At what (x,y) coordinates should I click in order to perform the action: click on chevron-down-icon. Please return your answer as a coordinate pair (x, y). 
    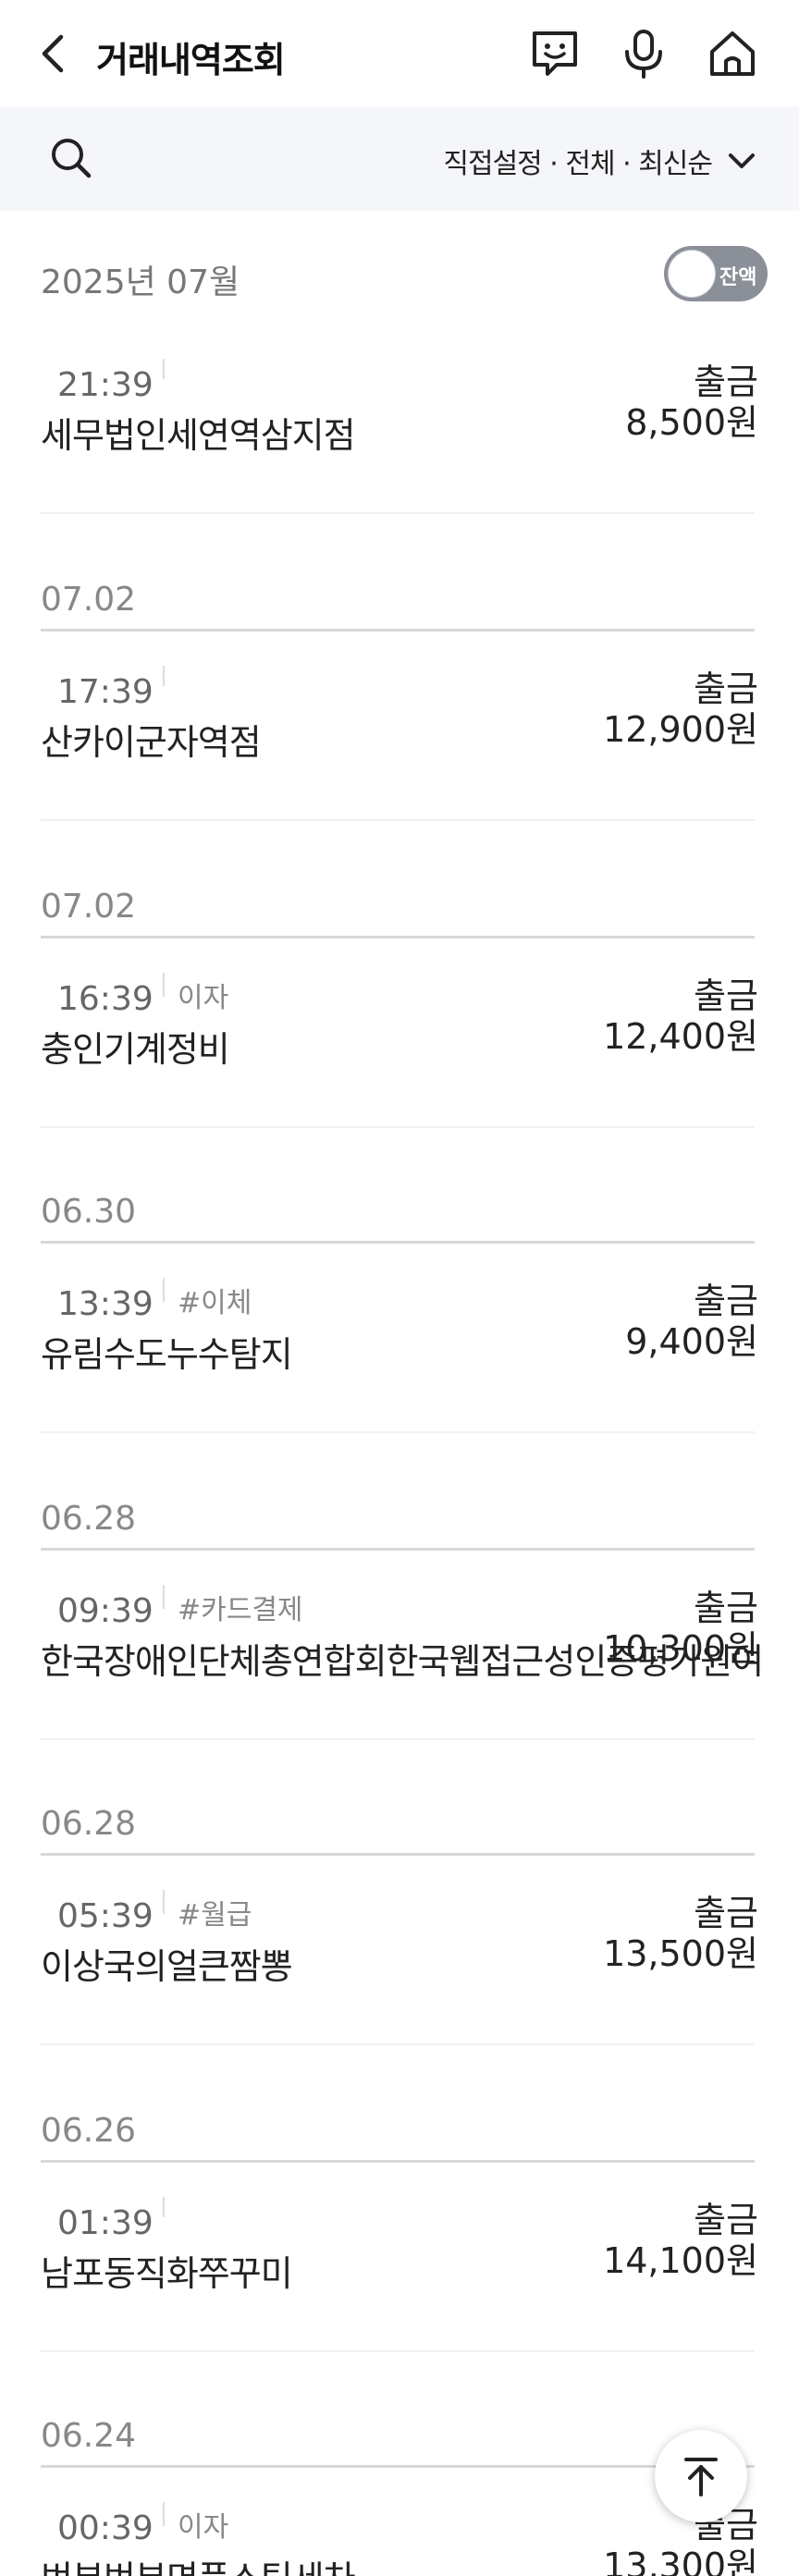
    Looking at the image, I should click on (742, 160).